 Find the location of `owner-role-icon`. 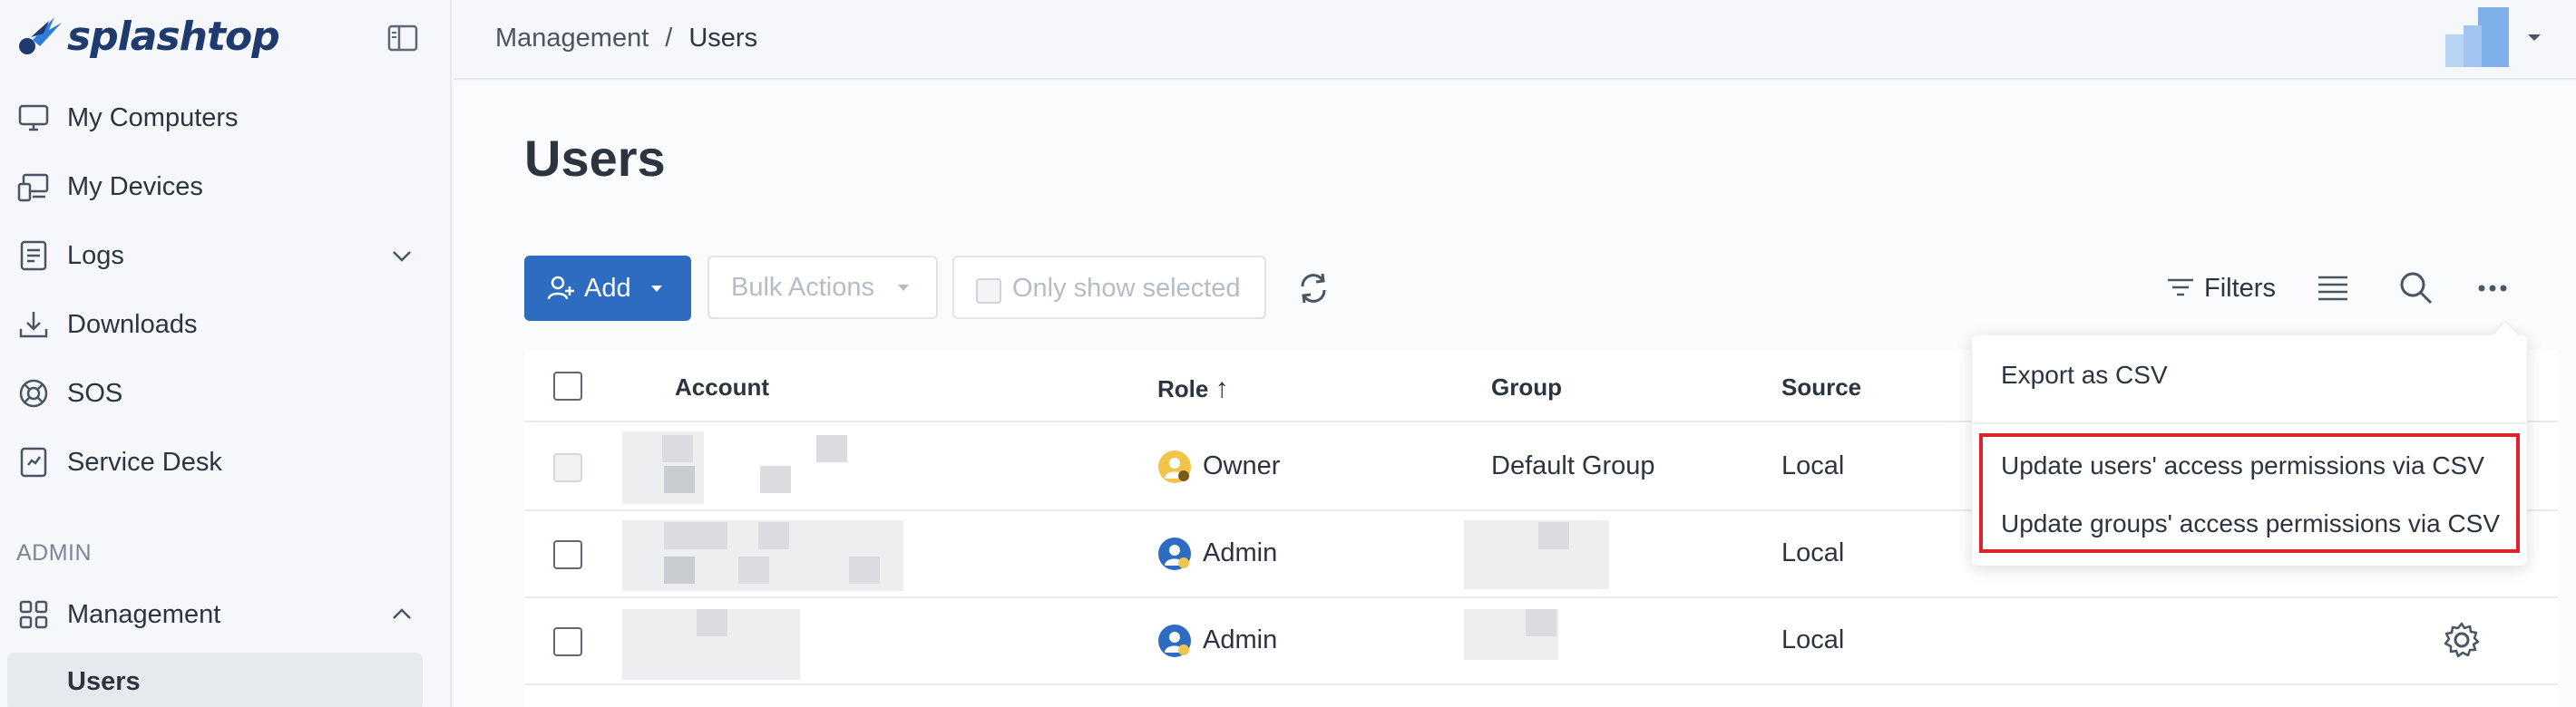

owner-role-icon is located at coordinates (1174, 466).